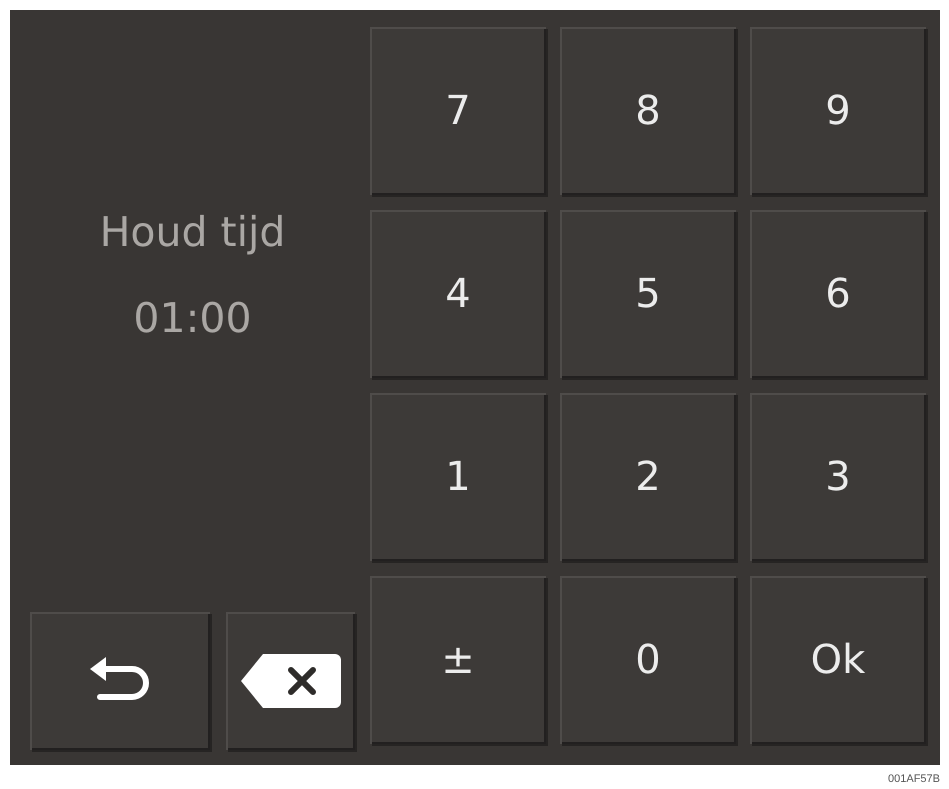  I want to click on keypad-key: Ok, so click(838, 660).